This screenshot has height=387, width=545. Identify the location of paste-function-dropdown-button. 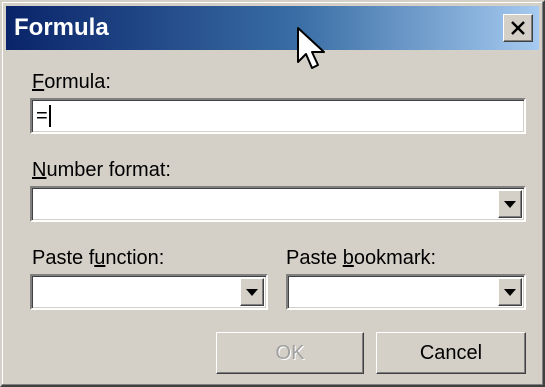
(252, 292).